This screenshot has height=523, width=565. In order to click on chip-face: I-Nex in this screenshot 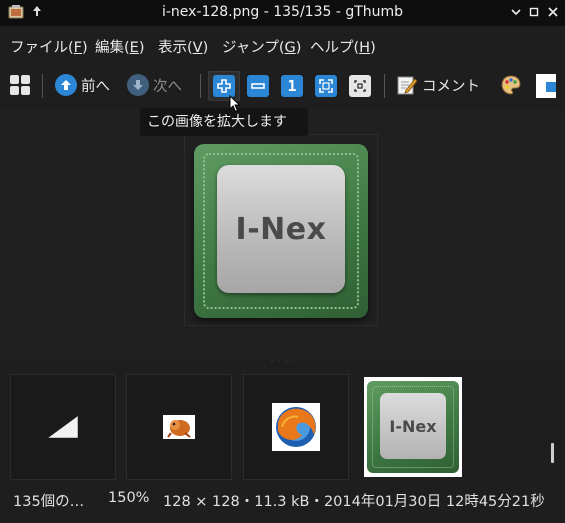, I will do `click(281, 229)`.